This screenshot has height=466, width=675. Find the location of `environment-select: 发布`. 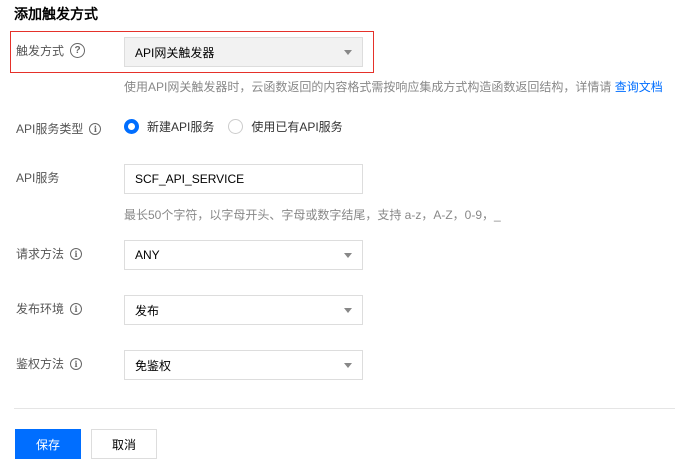

environment-select: 发布 is located at coordinates (243, 310).